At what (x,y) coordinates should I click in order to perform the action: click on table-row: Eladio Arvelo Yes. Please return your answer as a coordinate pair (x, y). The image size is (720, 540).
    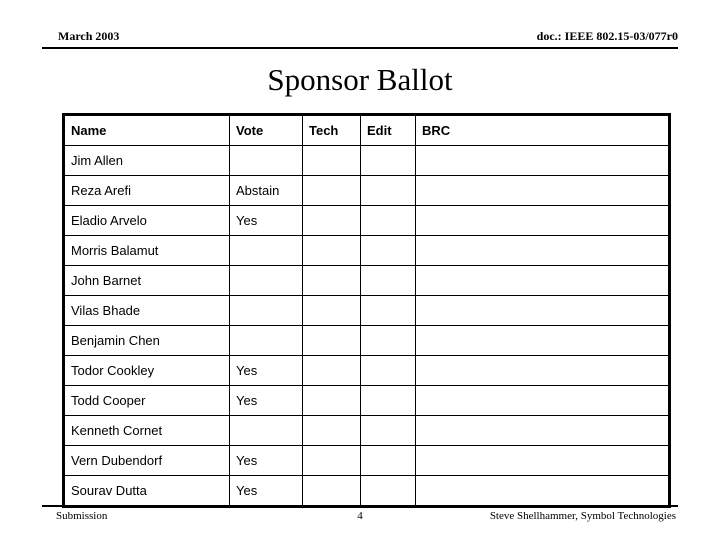
    Looking at the image, I should click on (366, 220).